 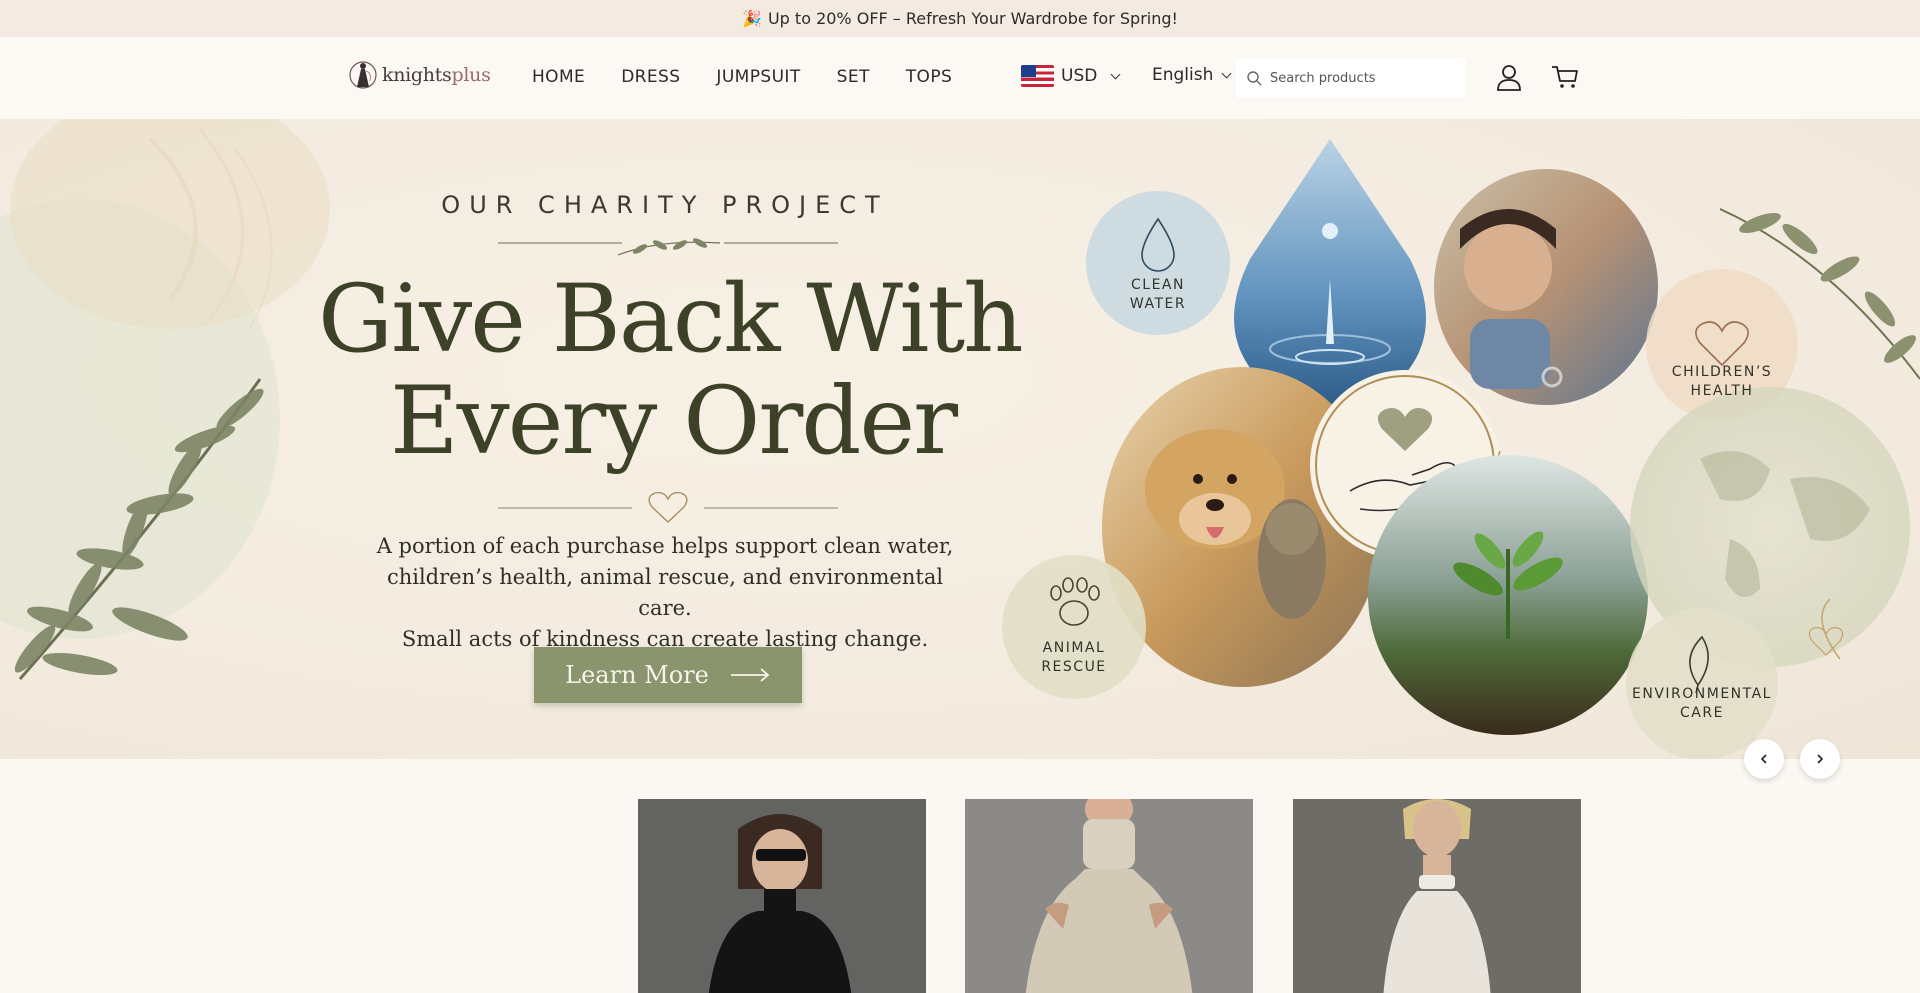 I want to click on party-popper-icon: 🎉, so click(x=752, y=18).